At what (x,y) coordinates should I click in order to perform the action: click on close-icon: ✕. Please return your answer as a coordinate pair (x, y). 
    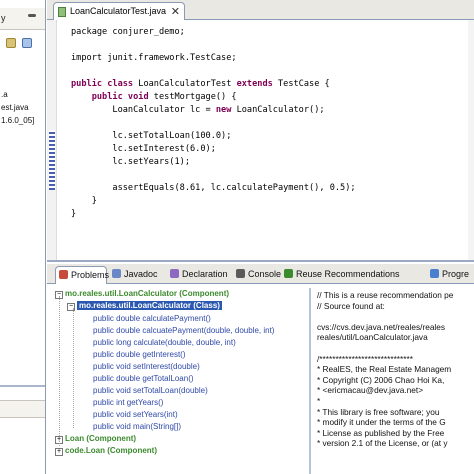
    Looking at the image, I should click on (175, 11).